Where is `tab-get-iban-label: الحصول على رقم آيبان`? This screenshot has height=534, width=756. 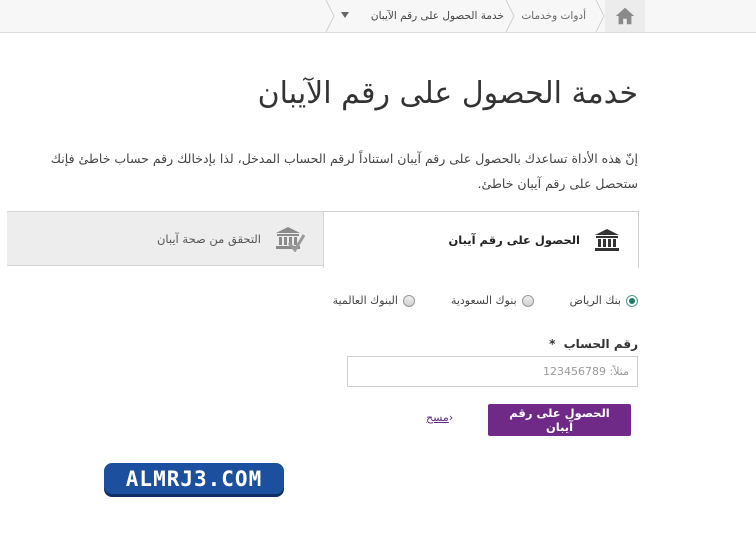 tab-get-iban-label: الحصول على رقم آيبان is located at coordinates (514, 240).